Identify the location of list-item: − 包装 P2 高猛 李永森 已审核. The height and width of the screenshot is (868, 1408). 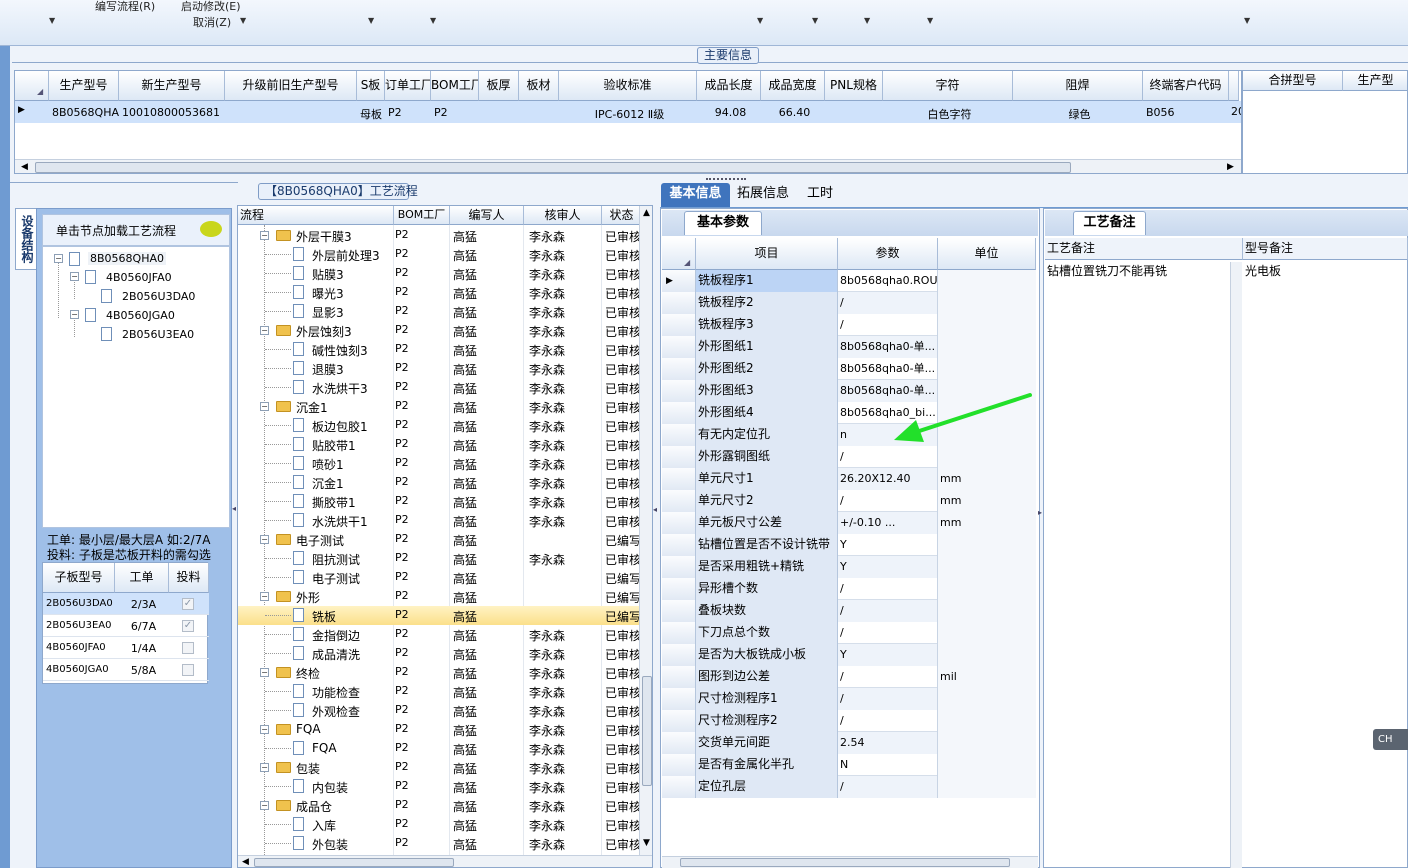
(445, 767).